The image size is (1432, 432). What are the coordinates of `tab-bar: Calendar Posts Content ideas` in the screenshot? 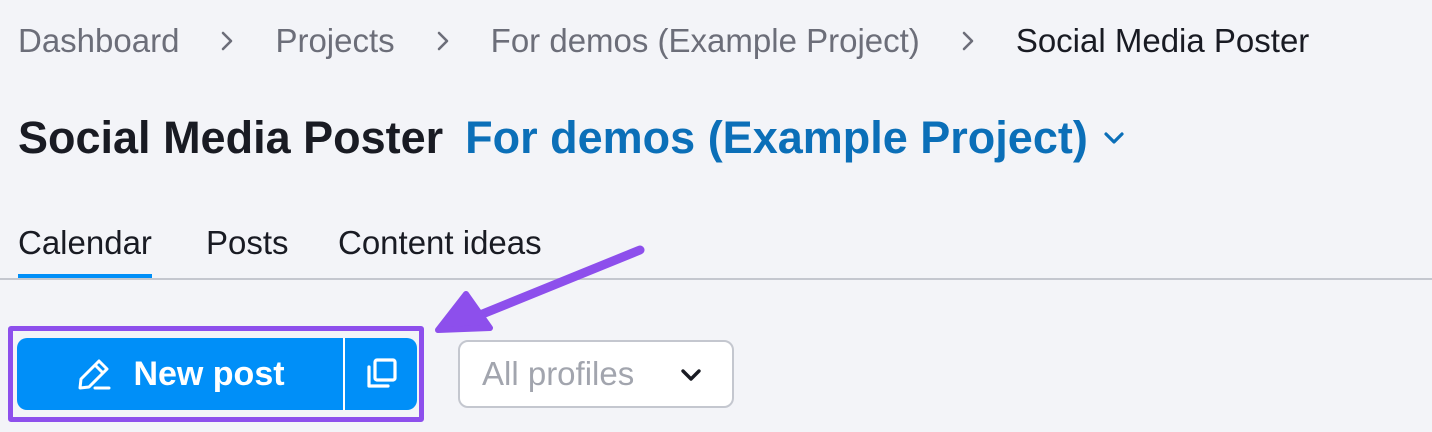 It's located at (716, 249).